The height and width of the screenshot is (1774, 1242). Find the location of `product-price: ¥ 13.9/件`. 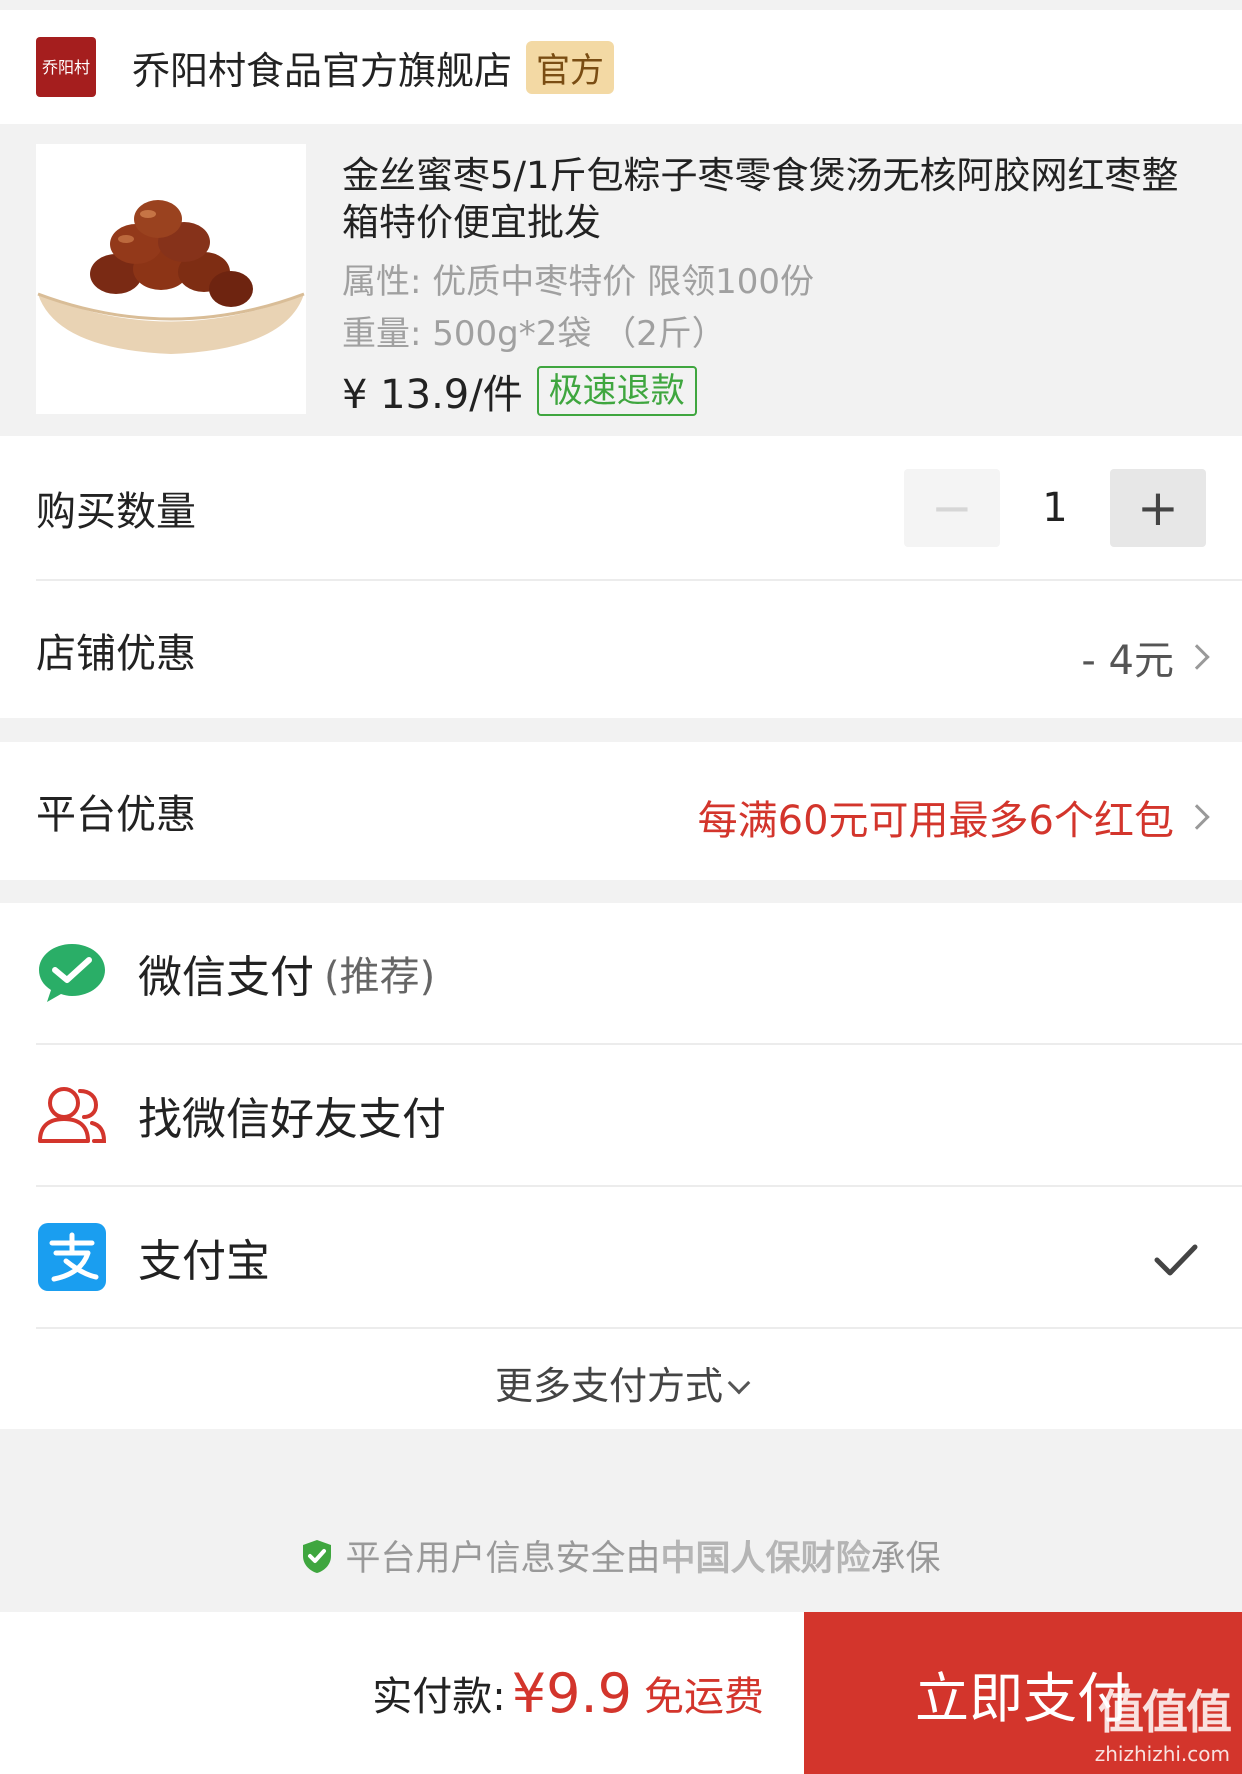

product-price: ¥ 13.9/件 is located at coordinates (432, 395).